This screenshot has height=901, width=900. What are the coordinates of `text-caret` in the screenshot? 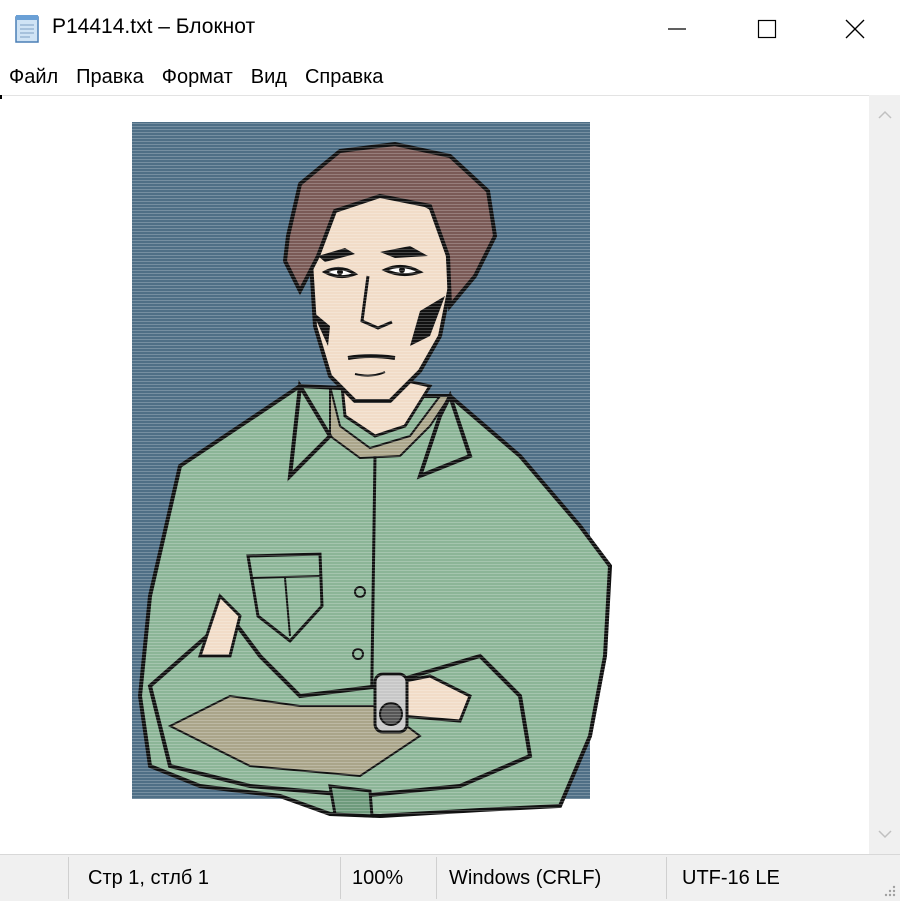 It's located at (1, 97).